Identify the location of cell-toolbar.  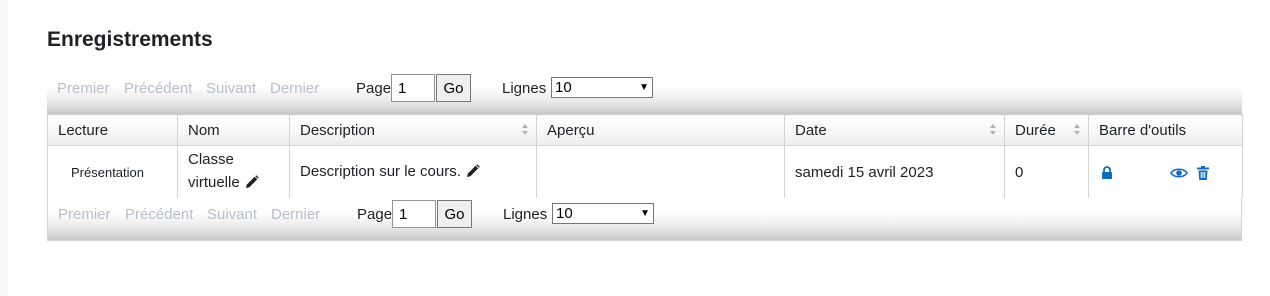
(1165, 171).